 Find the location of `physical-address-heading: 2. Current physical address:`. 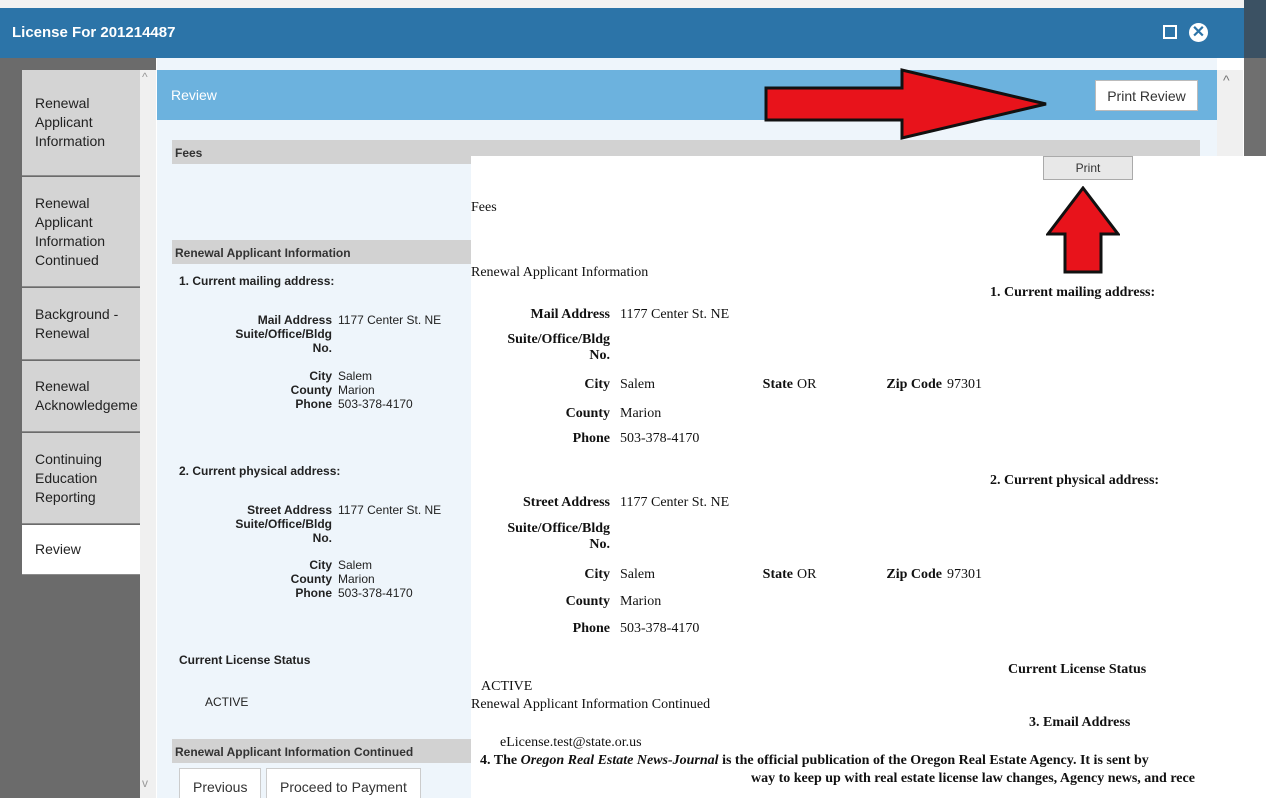

physical-address-heading: 2. Current physical address: is located at coordinates (1075, 480).